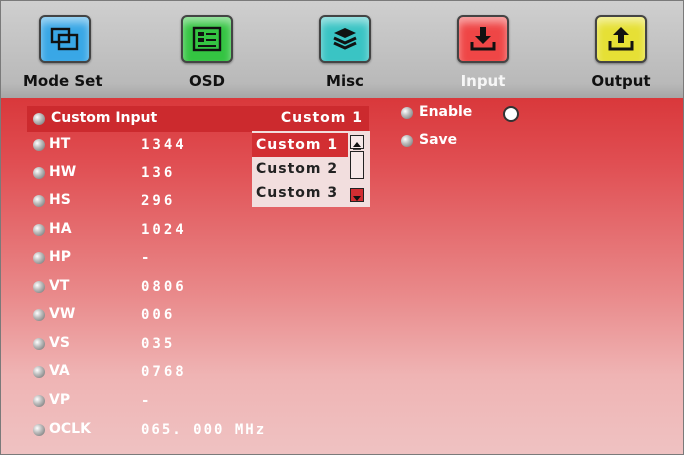 The image size is (684, 455). I want to click on scroll-down-button, so click(357, 195).